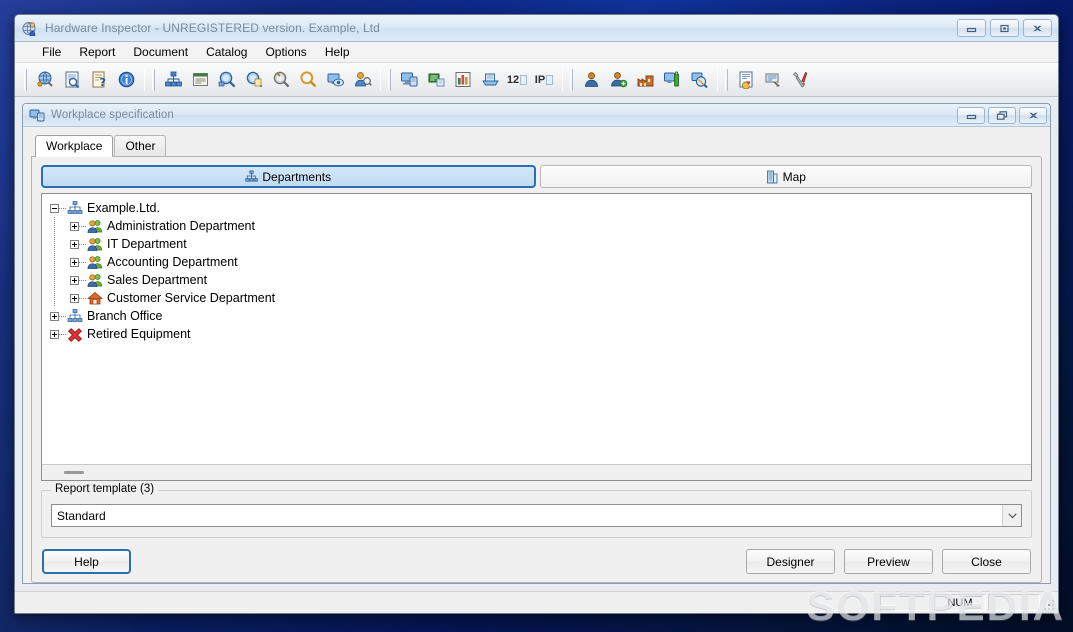 The height and width of the screenshot is (632, 1073). What do you see at coordinates (540, 226) in the screenshot?
I see `tree-node-administration-department: Administration Department` at bounding box center [540, 226].